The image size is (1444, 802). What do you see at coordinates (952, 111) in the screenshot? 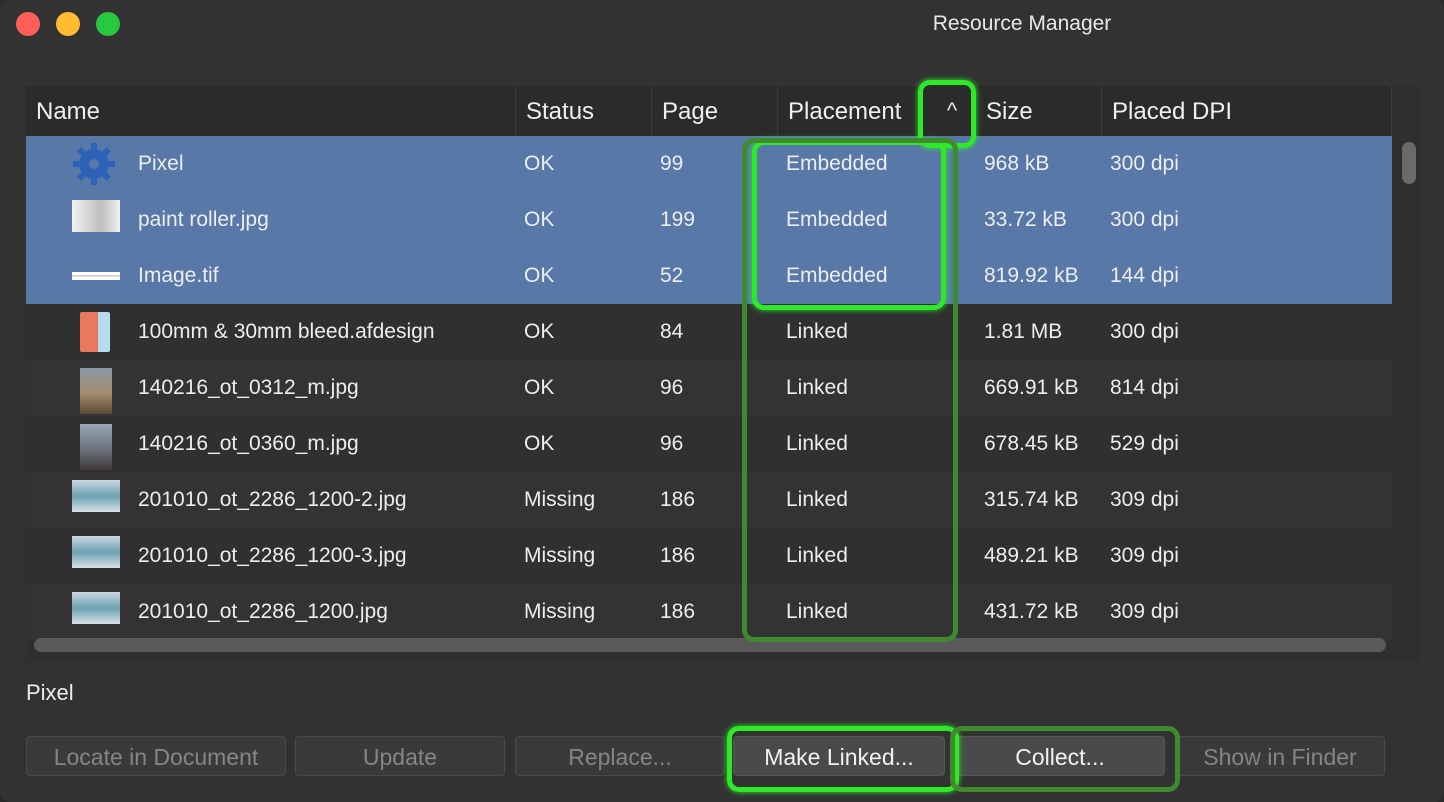
I see `sort-ascending-icon: ^` at bounding box center [952, 111].